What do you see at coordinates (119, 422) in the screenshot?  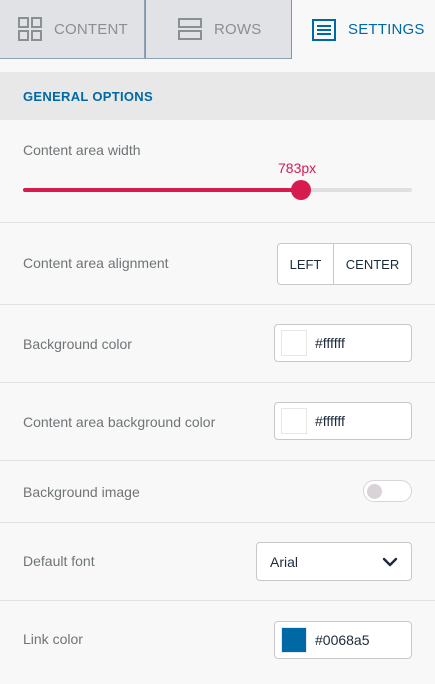 I see `content-bg-color-label: Content area background color` at bounding box center [119, 422].